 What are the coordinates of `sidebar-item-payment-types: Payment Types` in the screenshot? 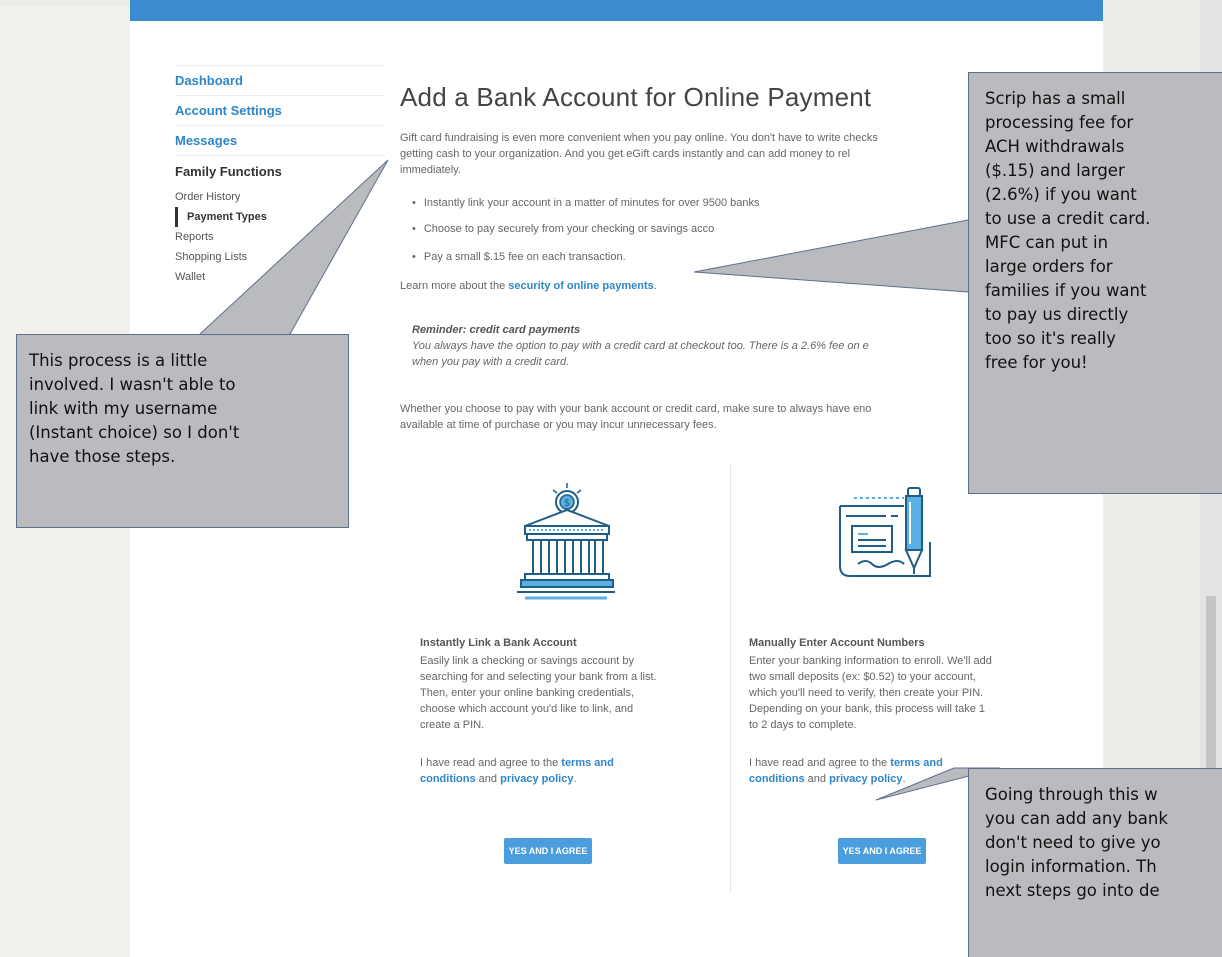 It's located at (280, 217).